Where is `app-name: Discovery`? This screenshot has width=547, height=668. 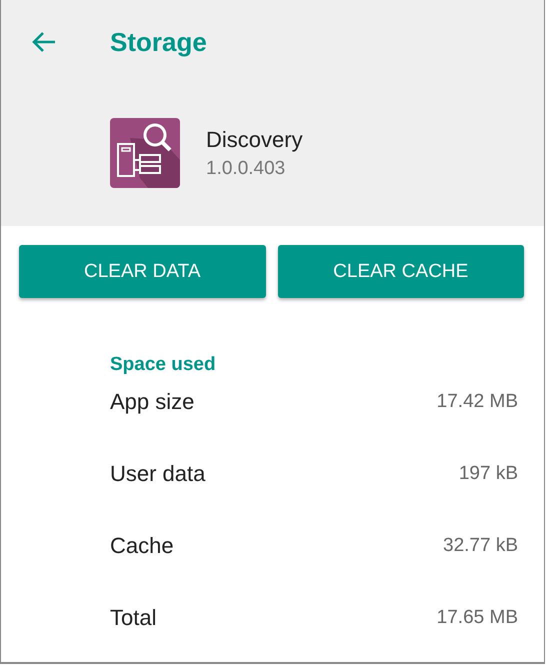
app-name: Discovery is located at coordinates (254, 139).